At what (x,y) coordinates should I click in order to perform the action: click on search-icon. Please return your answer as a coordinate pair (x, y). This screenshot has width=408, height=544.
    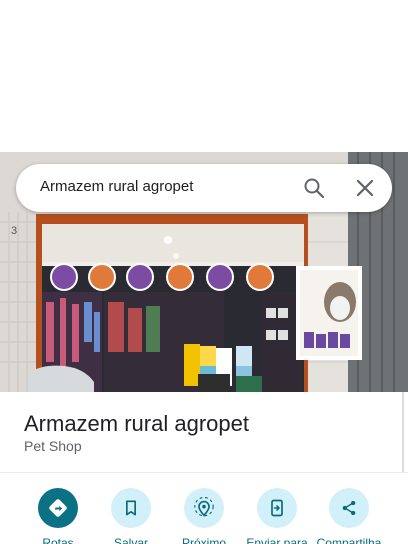
    Looking at the image, I should click on (314, 188).